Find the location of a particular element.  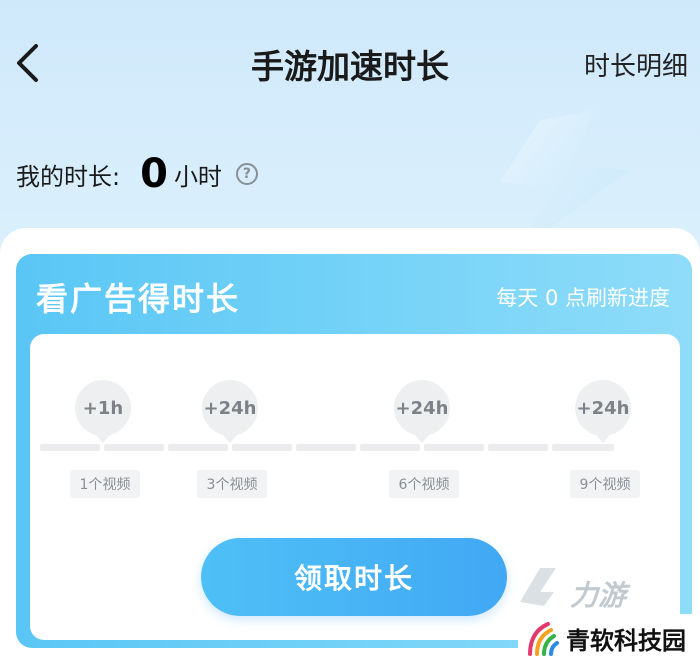

milestone-video-count: 9个视频 is located at coordinates (605, 484).